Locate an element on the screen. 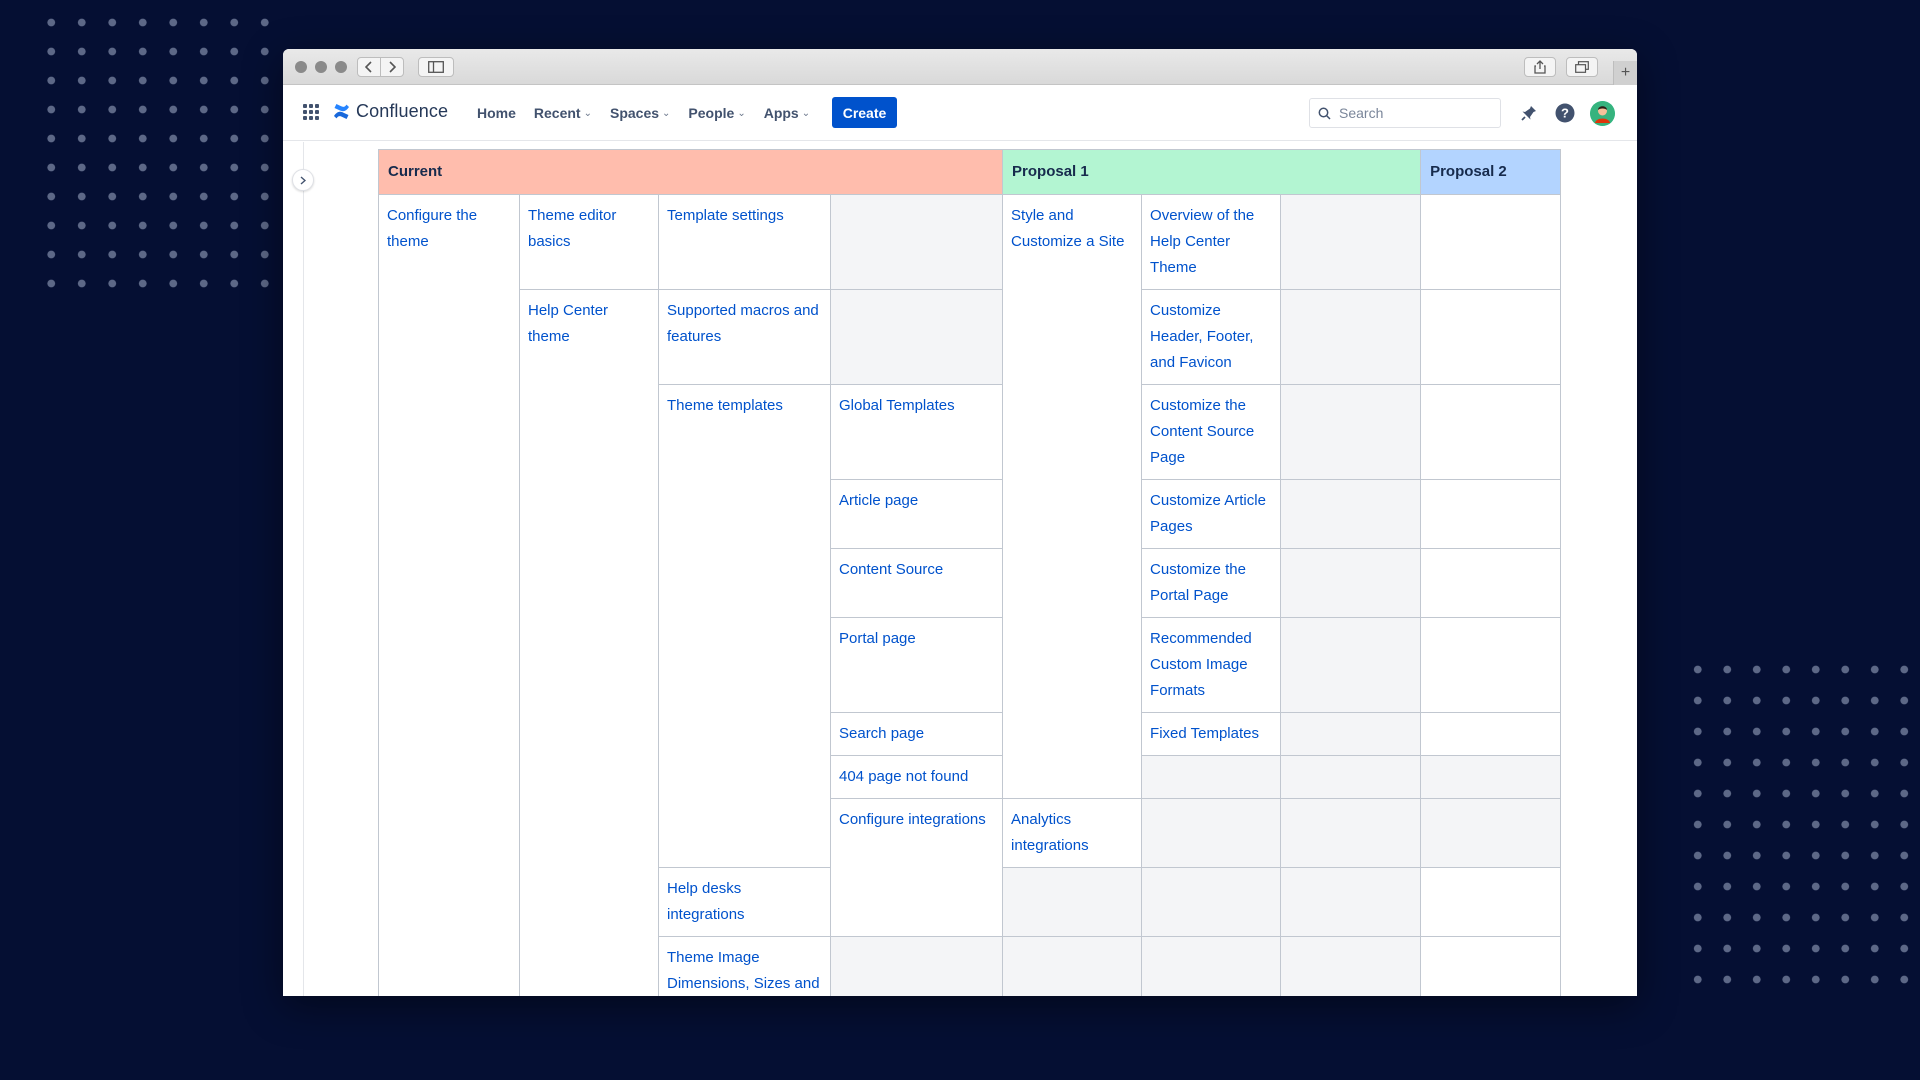 The height and width of the screenshot is (1080, 1920). help-icon: ? is located at coordinates (1565, 113).